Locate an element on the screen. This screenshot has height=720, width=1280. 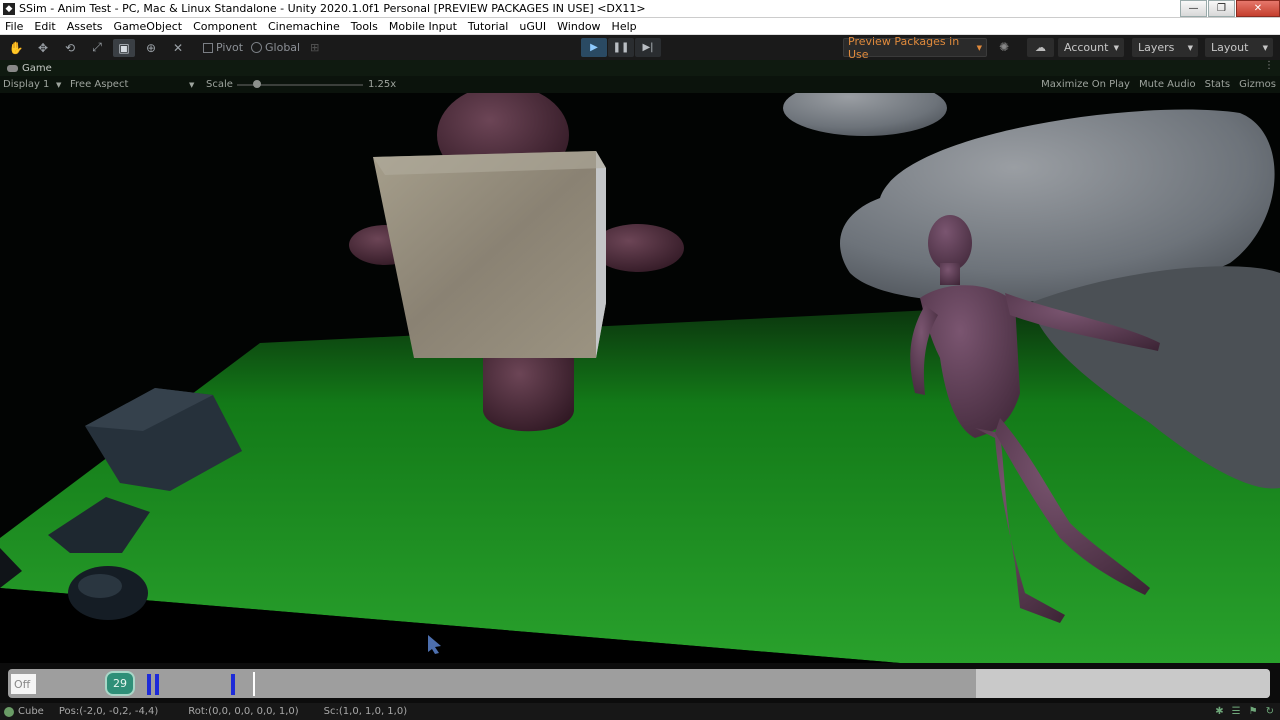
move-tool-icon: ✥ is located at coordinates (43, 48).